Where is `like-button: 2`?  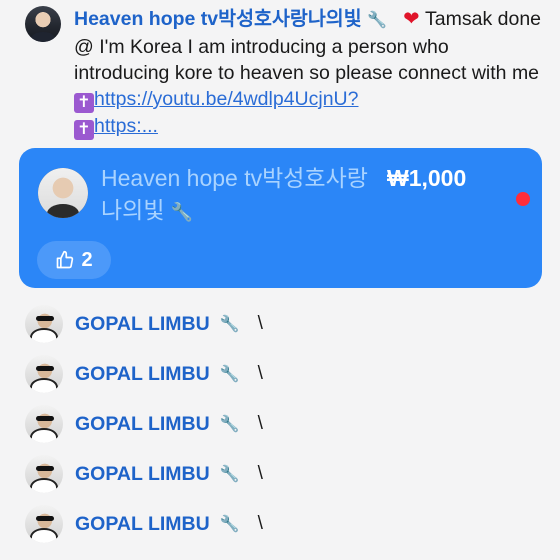
like-button: 2 is located at coordinates (74, 260).